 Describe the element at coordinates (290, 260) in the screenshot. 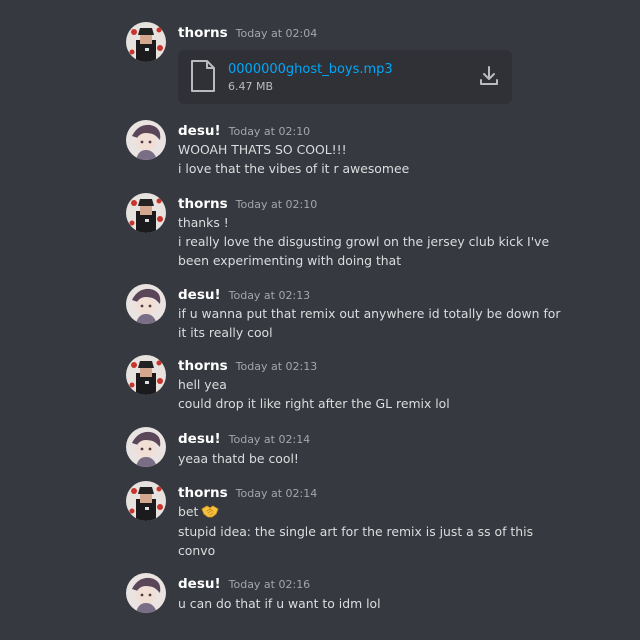

I see `message-text: been experimenting with doing that` at that location.